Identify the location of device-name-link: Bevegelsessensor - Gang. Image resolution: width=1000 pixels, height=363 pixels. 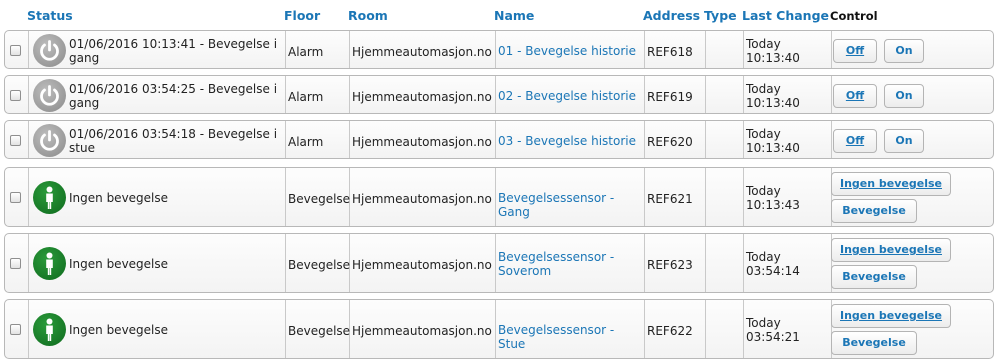
(571, 205).